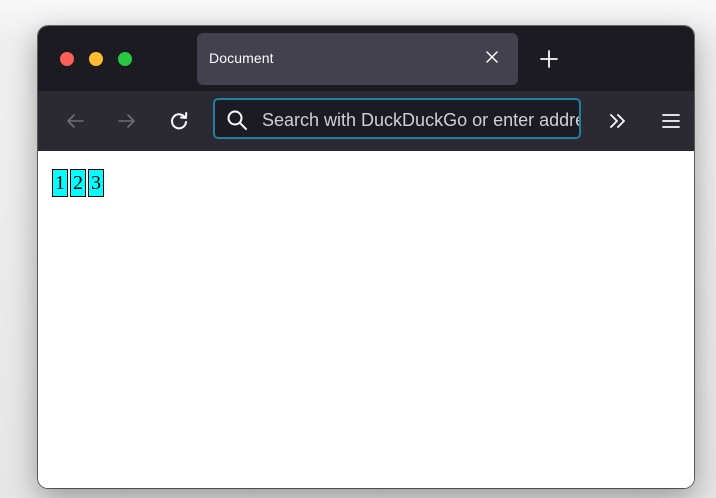 The height and width of the screenshot is (498, 716). I want to click on tab-strip: Document, so click(366, 58).